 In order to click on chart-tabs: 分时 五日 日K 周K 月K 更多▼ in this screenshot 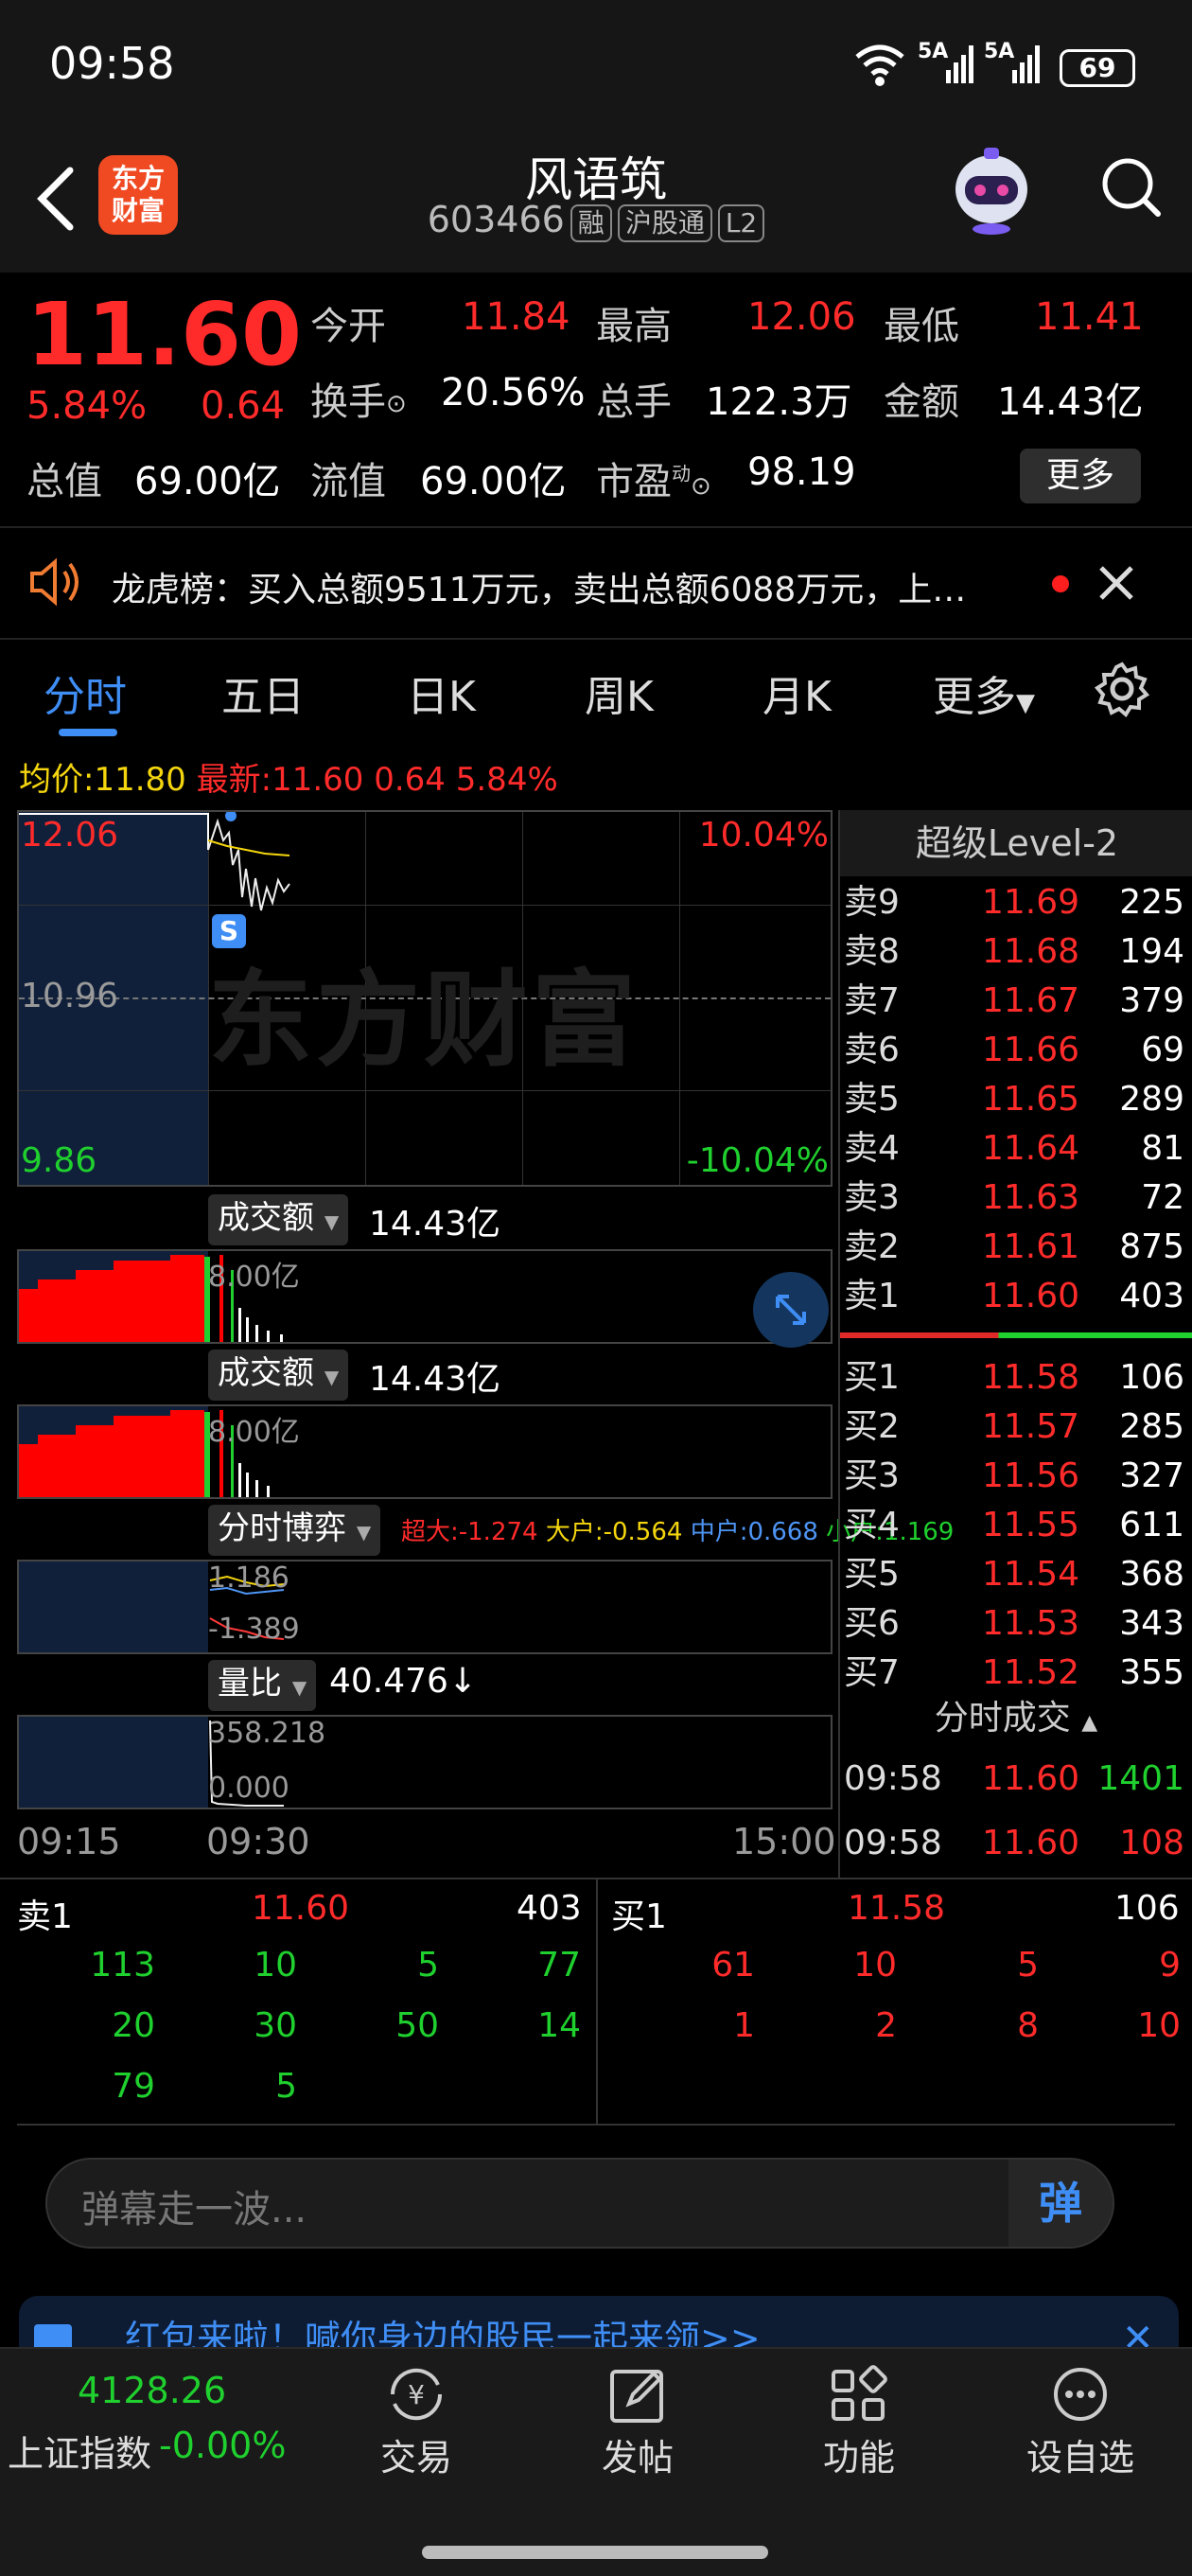, I will do `click(596, 690)`.